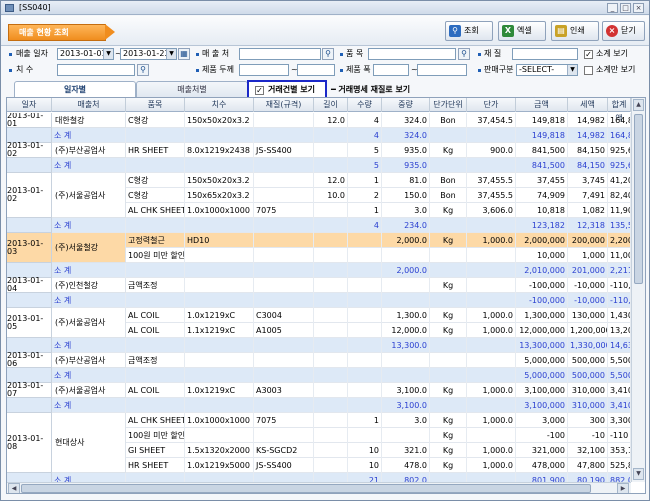 This screenshot has height=501, width=650. Describe the element at coordinates (442, 70) in the screenshot. I see `width-to-input` at that location.